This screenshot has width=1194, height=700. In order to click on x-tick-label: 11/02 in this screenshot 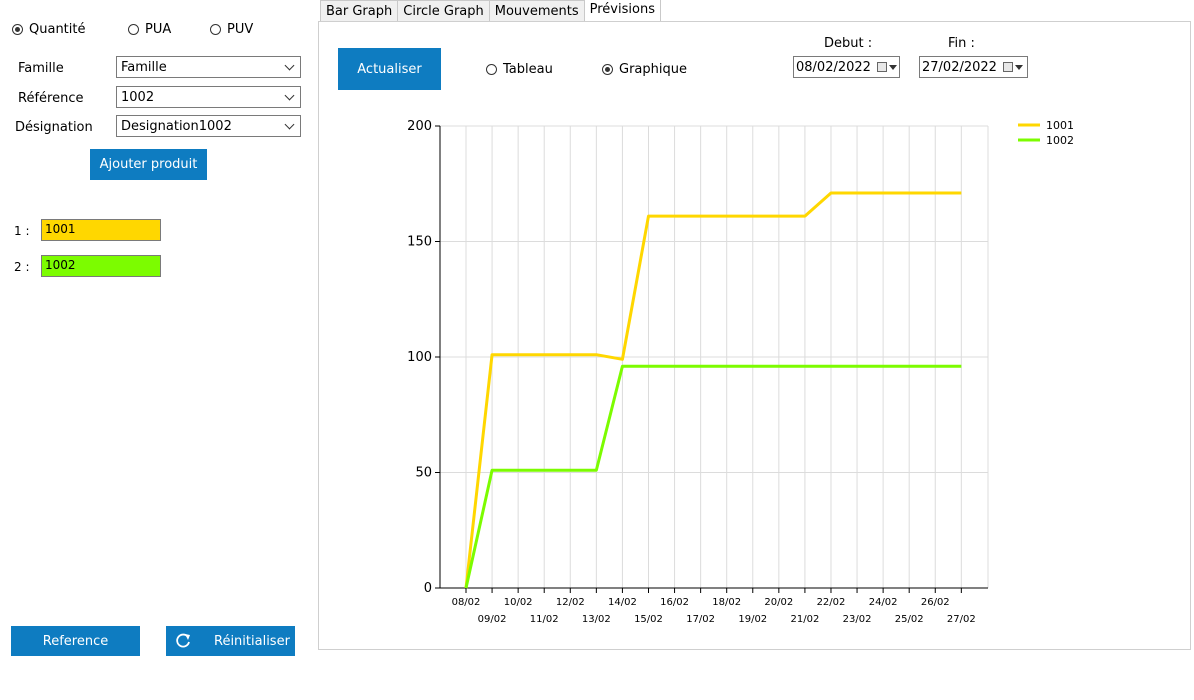, I will do `click(544, 619)`.